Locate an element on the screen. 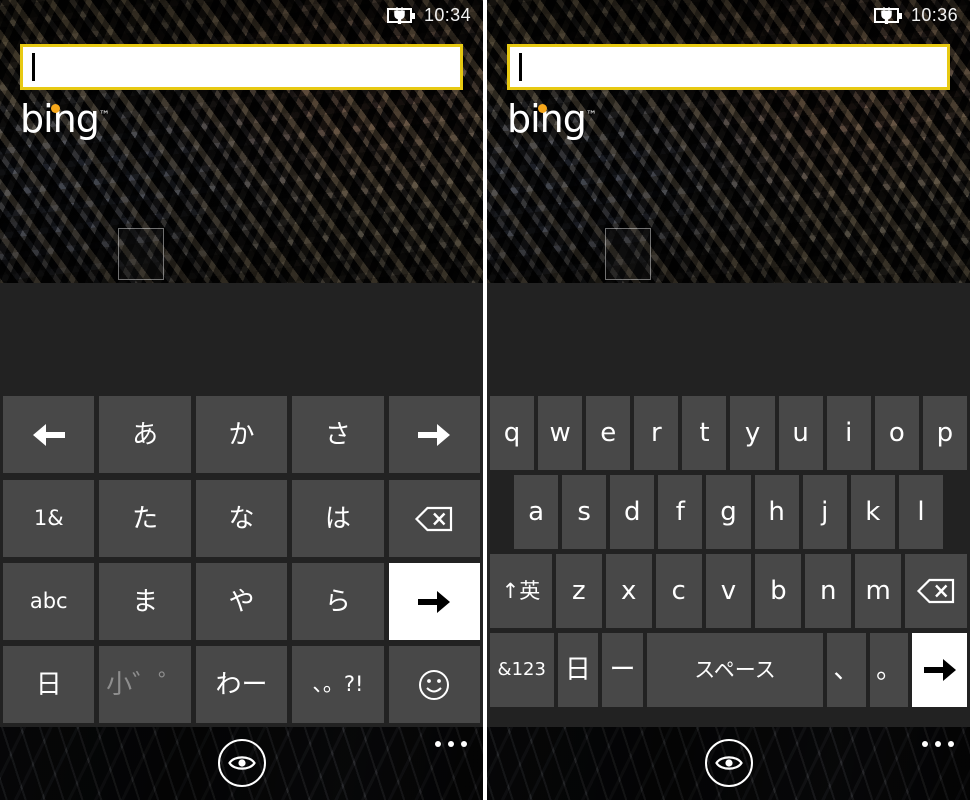 This screenshot has height=800, width=970. key-label: 日 is located at coordinates (48, 684).